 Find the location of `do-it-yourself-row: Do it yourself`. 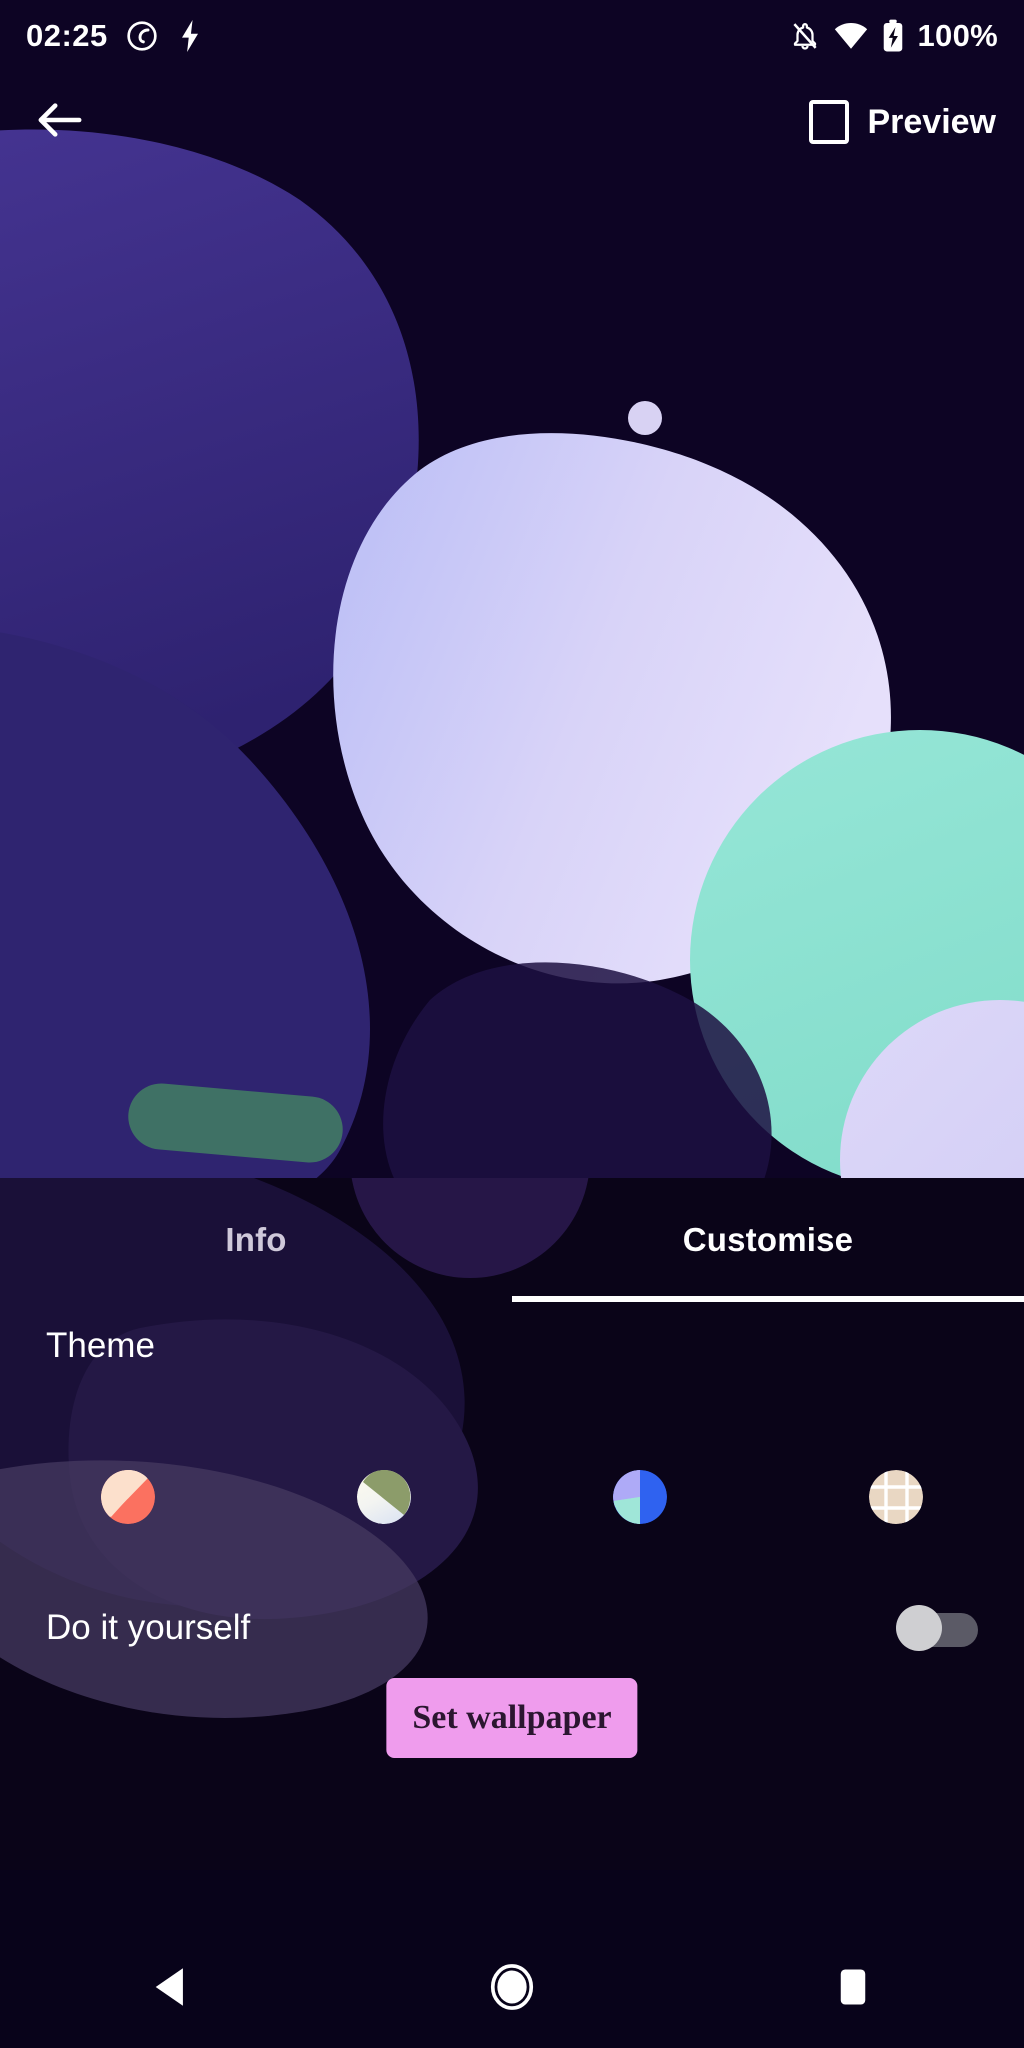

do-it-yourself-row: Do it yourself is located at coordinates (512, 1628).